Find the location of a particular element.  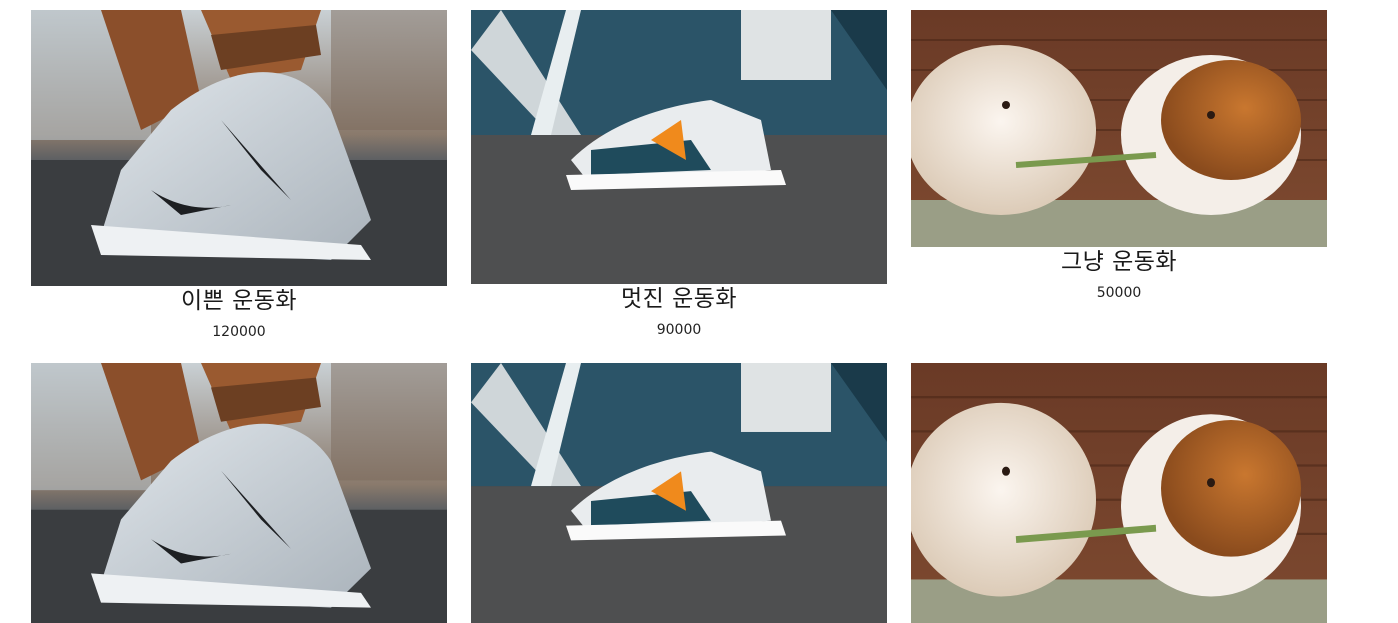

product-name: 이쁜 운동화 is located at coordinates (239, 301).